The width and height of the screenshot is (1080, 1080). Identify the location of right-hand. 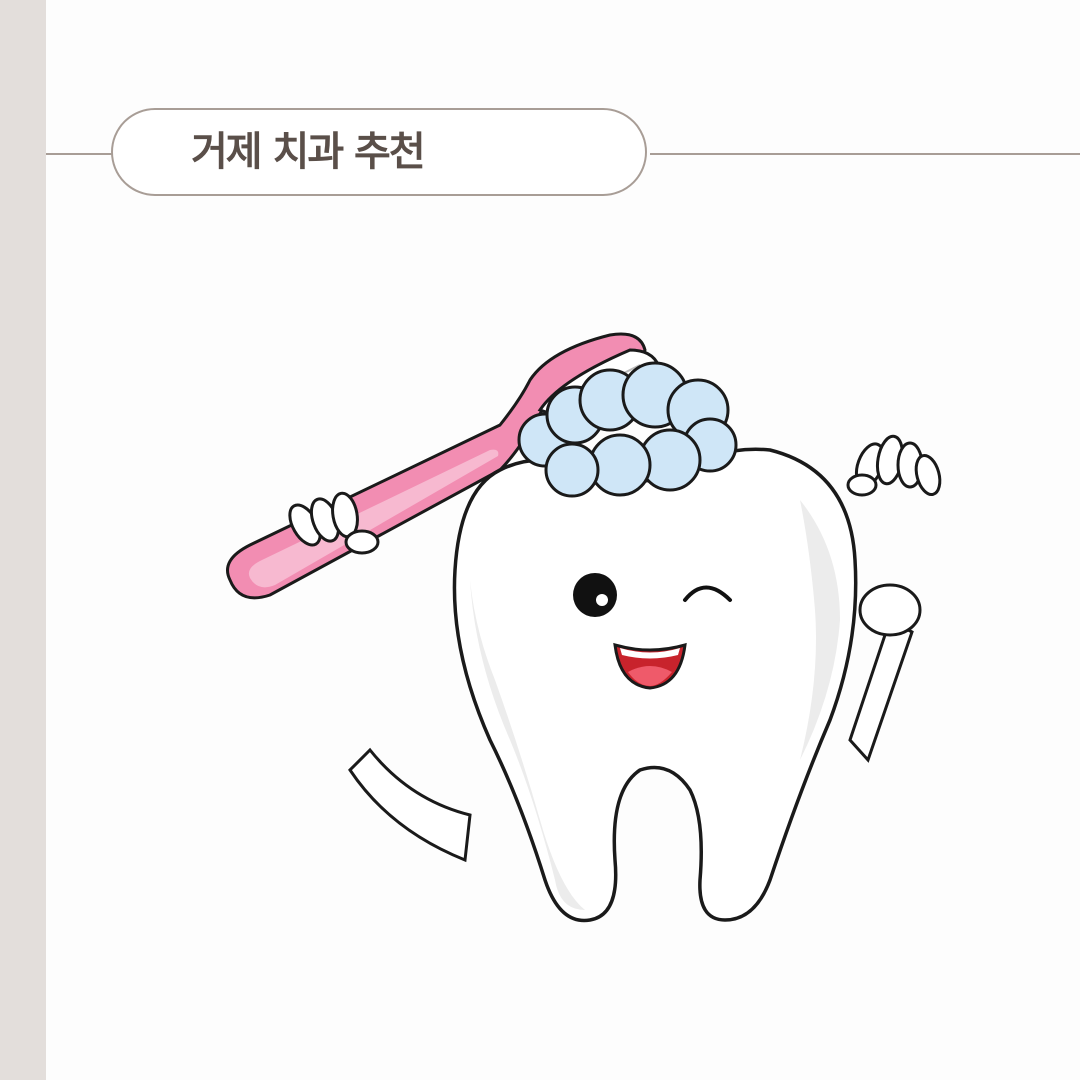
(894, 535).